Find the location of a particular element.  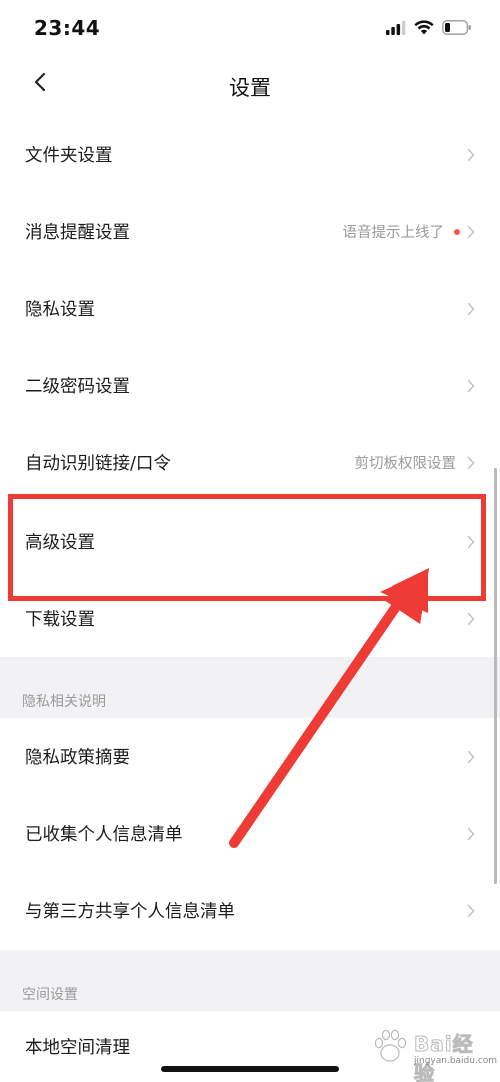

settings-row-privacy-summary: 隐私政策摘要 is located at coordinates (250, 756).